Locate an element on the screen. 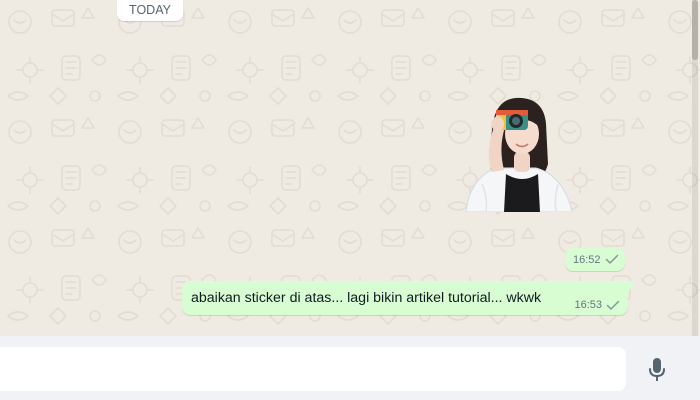 Image resolution: width=700 pixels, height=400 pixels. sticker-timestamp-badge: 16:52 is located at coordinates (595, 259).